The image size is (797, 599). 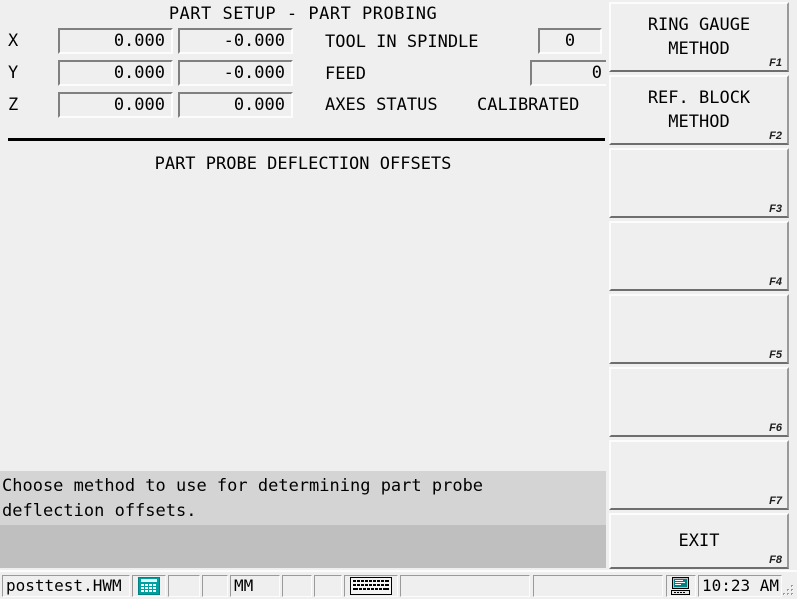 What do you see at coordinates (235, 41) in the screenshot?
I see `axis-offset-x: -0.000` at bounding box center [235, 41].